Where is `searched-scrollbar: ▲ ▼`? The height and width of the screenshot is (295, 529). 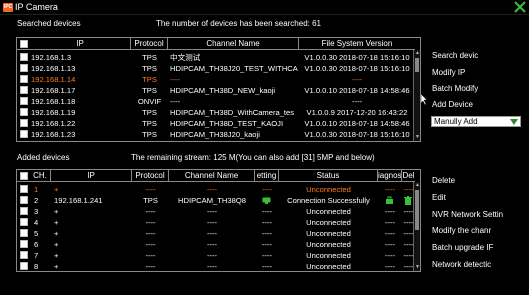
searched-scrollbar: ▲ ▼ is located at coordinates (416, 95).